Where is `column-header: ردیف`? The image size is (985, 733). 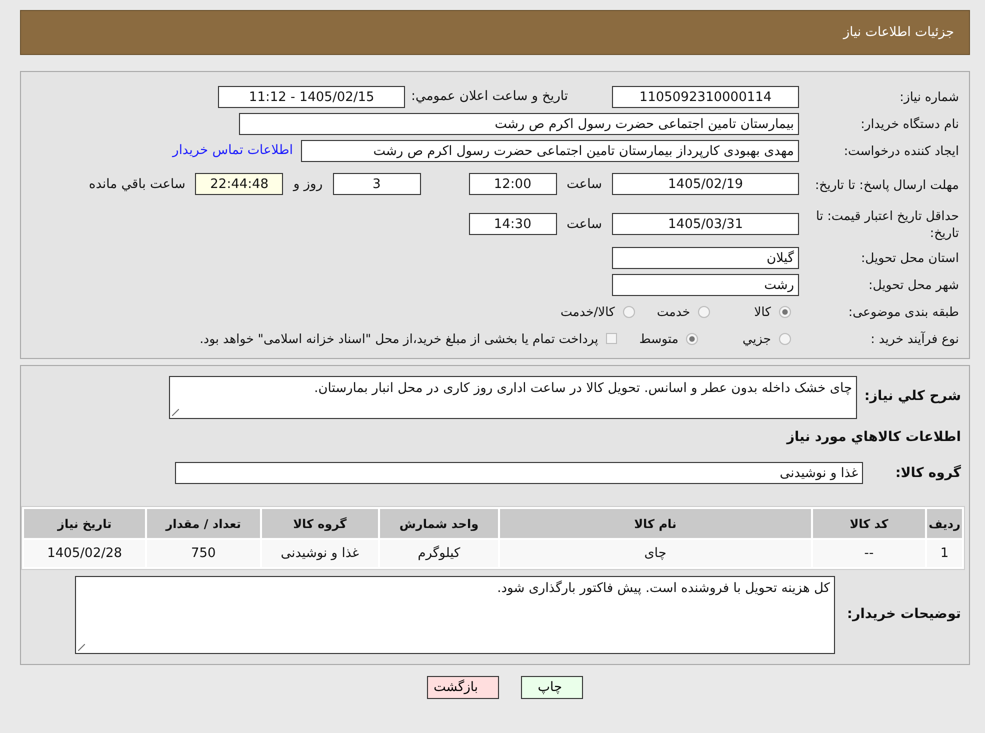
column-header: ردیف is located at coordinates (944, 523).